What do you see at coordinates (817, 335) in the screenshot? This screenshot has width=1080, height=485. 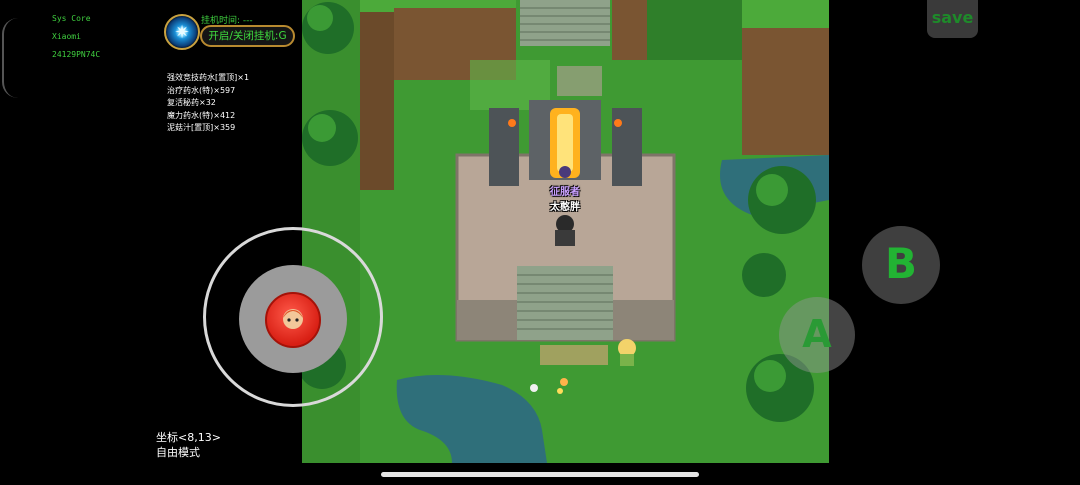 I see `a-button: A` at bounding box center [817, 335].